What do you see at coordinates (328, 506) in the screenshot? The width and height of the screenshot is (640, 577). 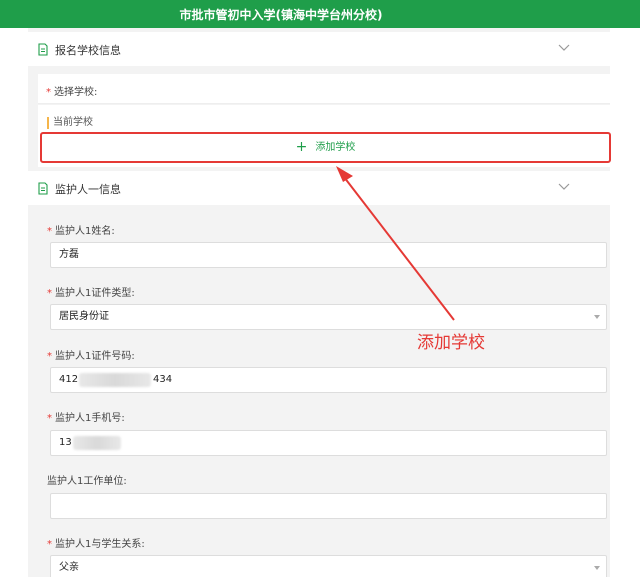 I see `guardian-workplace-input` at bounding box center [328, 506].